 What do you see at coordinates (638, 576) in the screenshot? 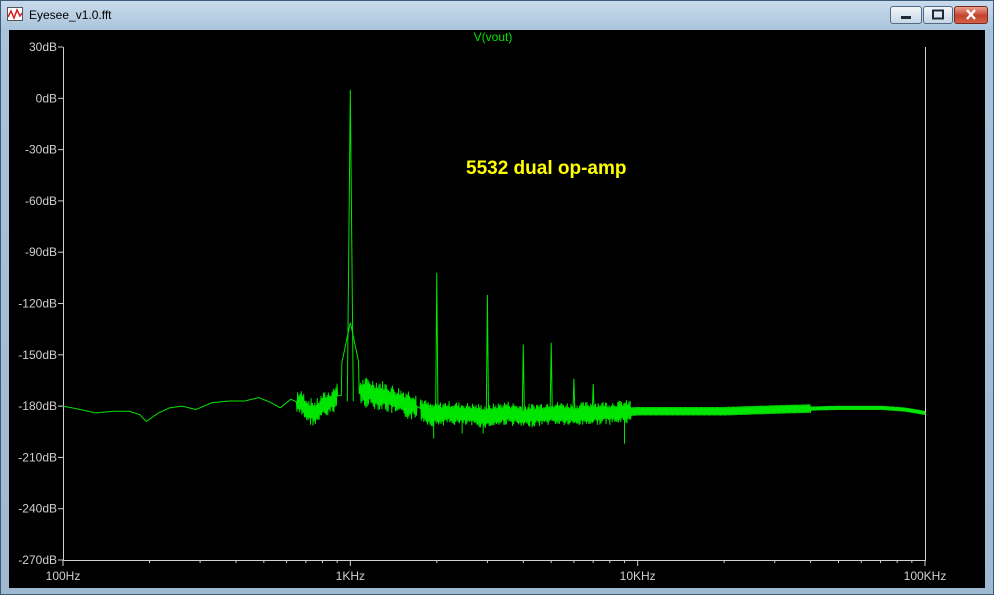
I see `x-tick-label: 10KHz` at bounding box center [638, 576].